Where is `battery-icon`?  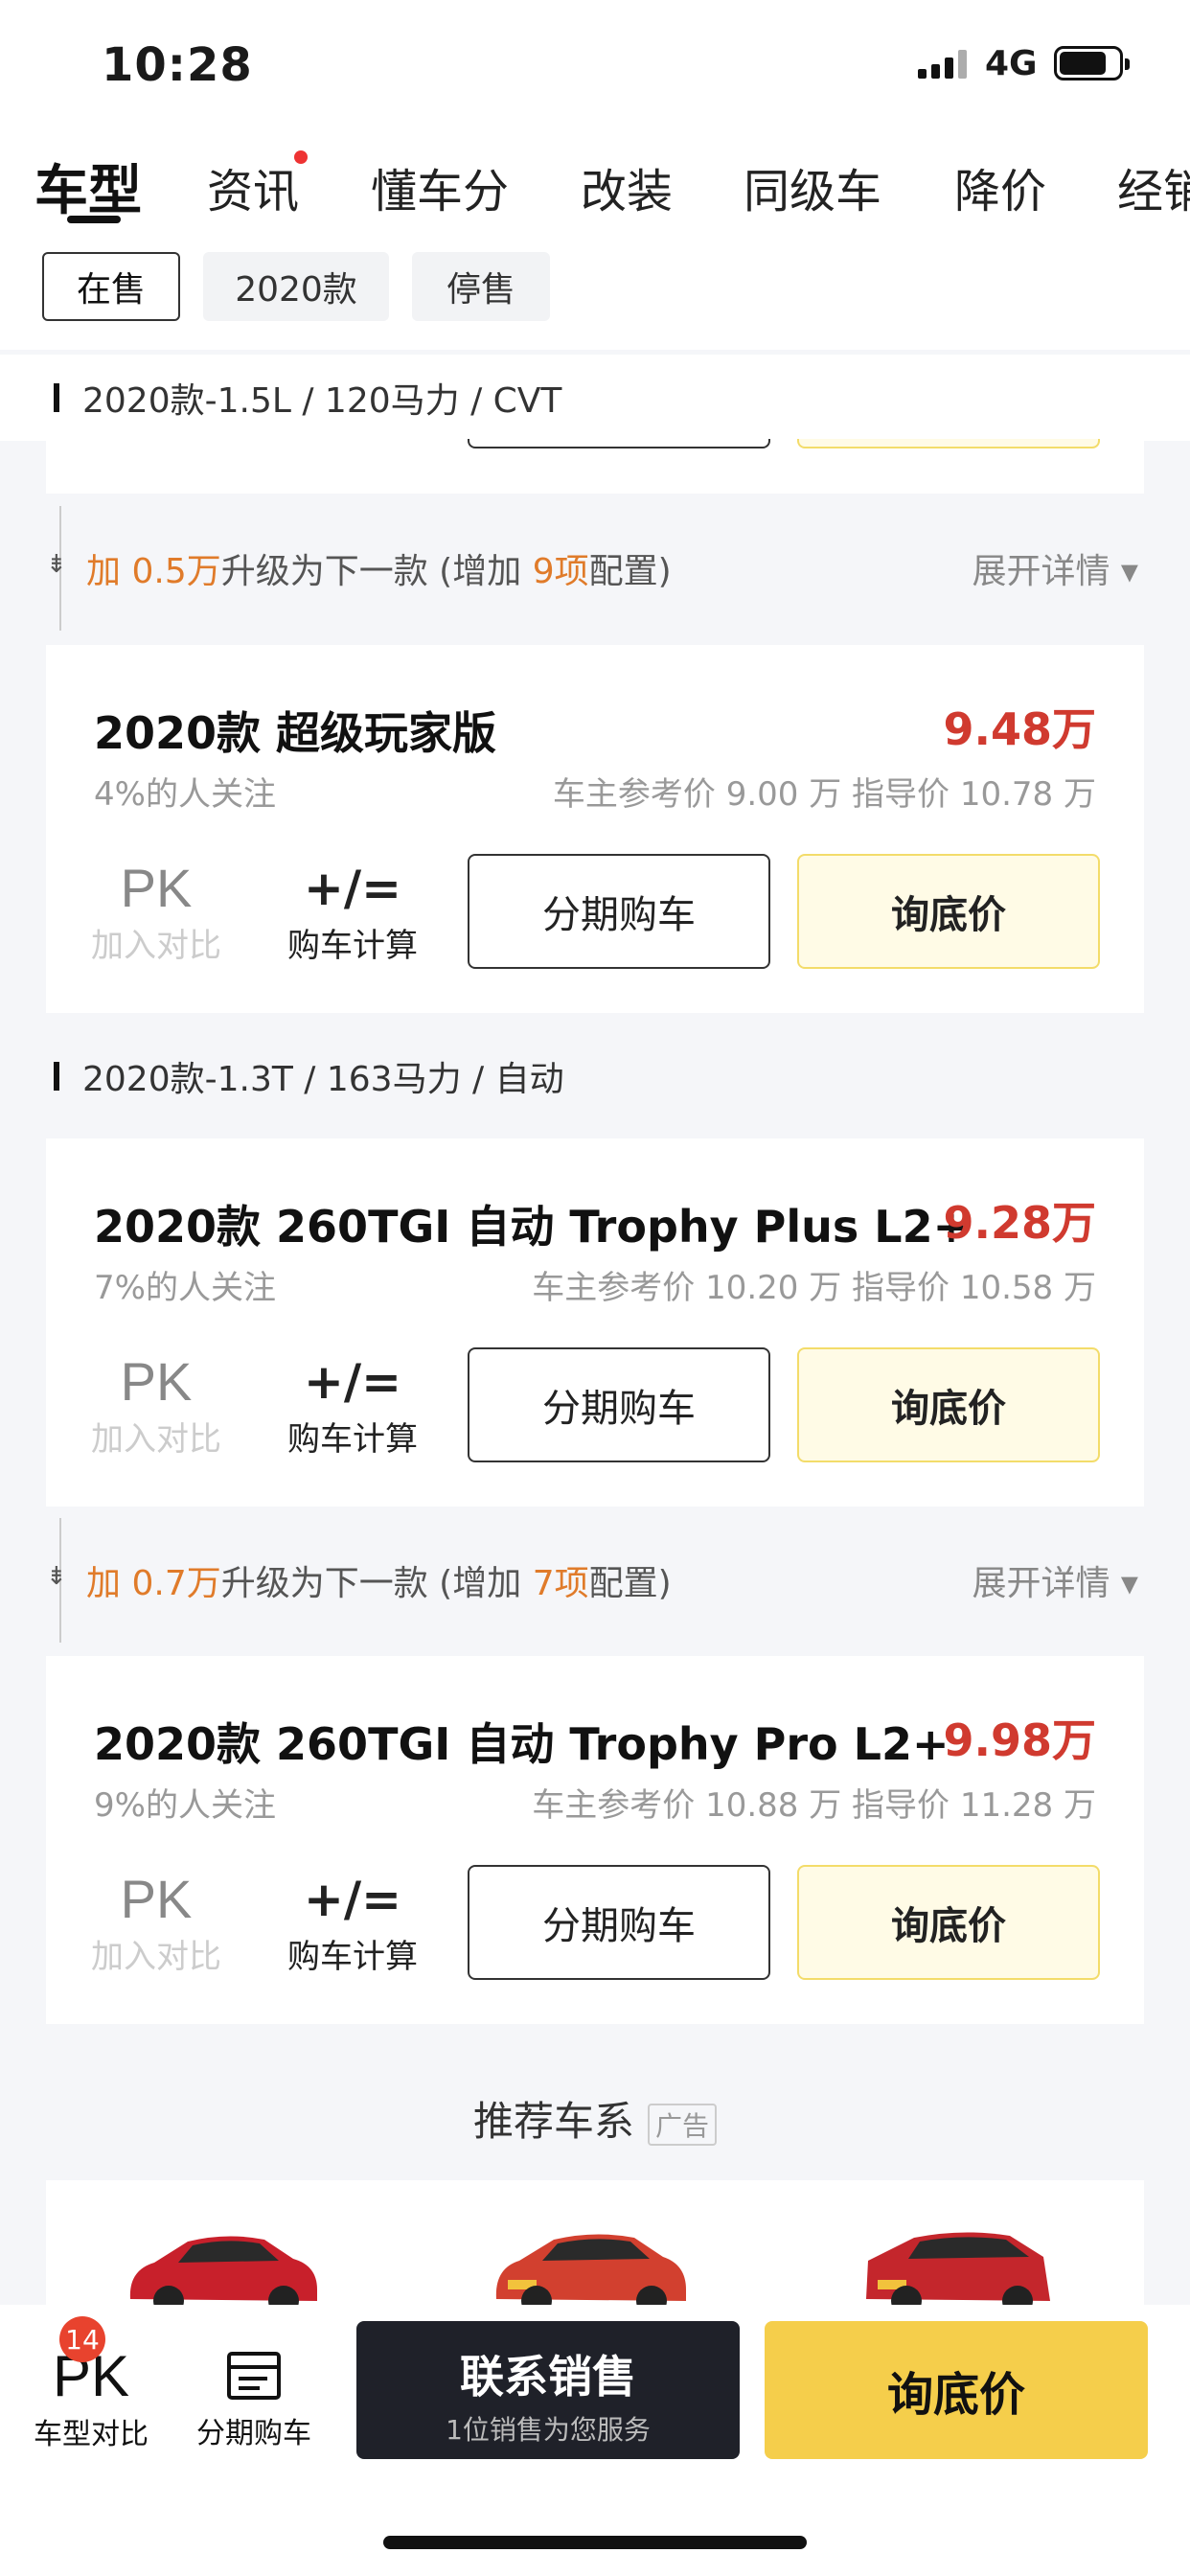
battery-icon is located at coordinates (1092, 63).